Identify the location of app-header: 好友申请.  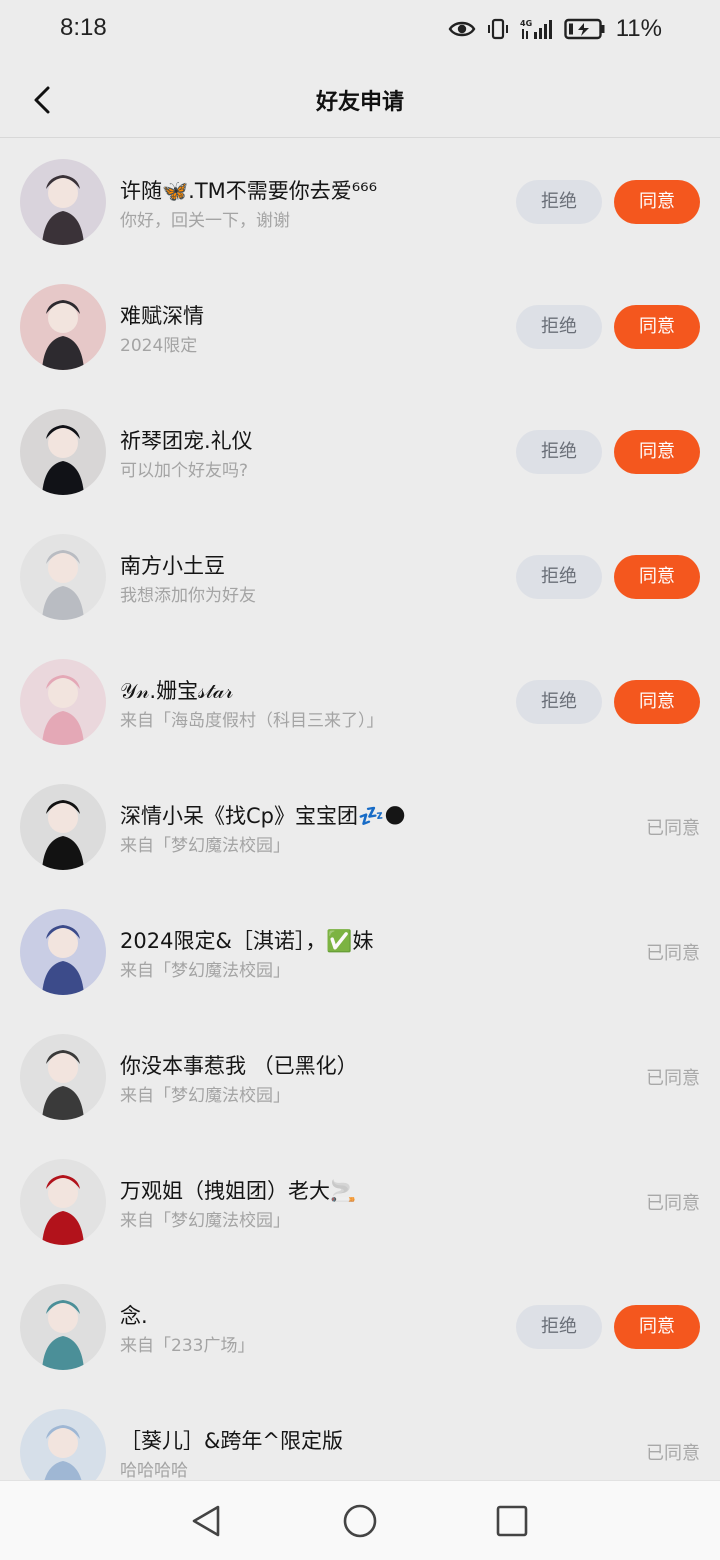
(360, 99).